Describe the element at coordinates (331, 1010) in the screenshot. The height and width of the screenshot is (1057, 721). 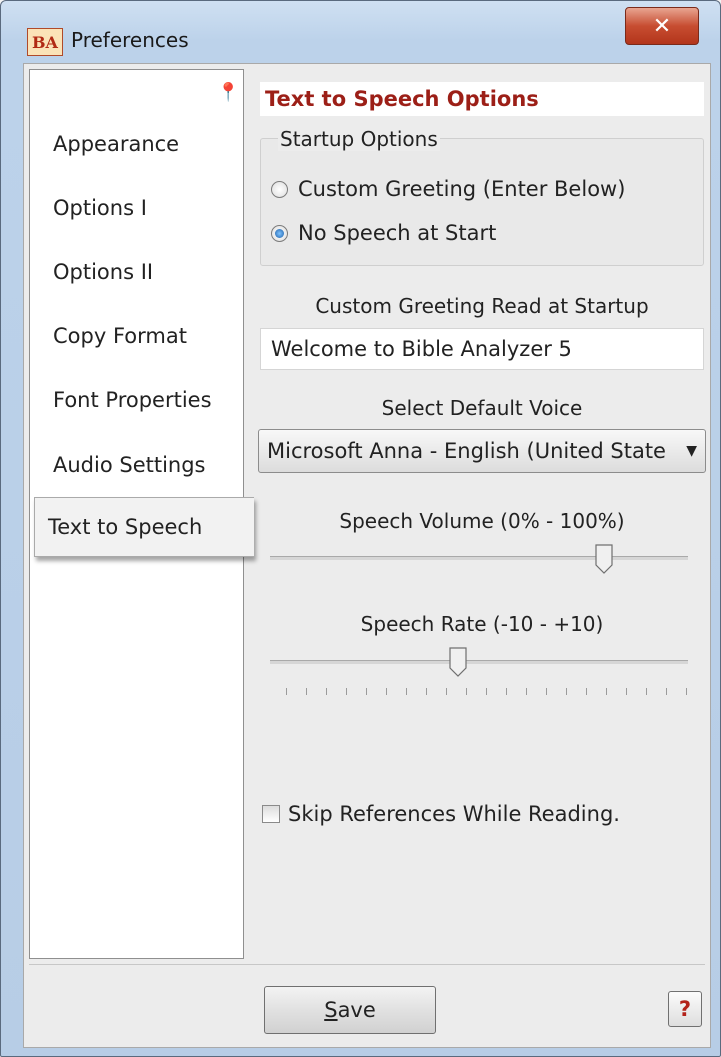
I see `save-accel: S` at that location.